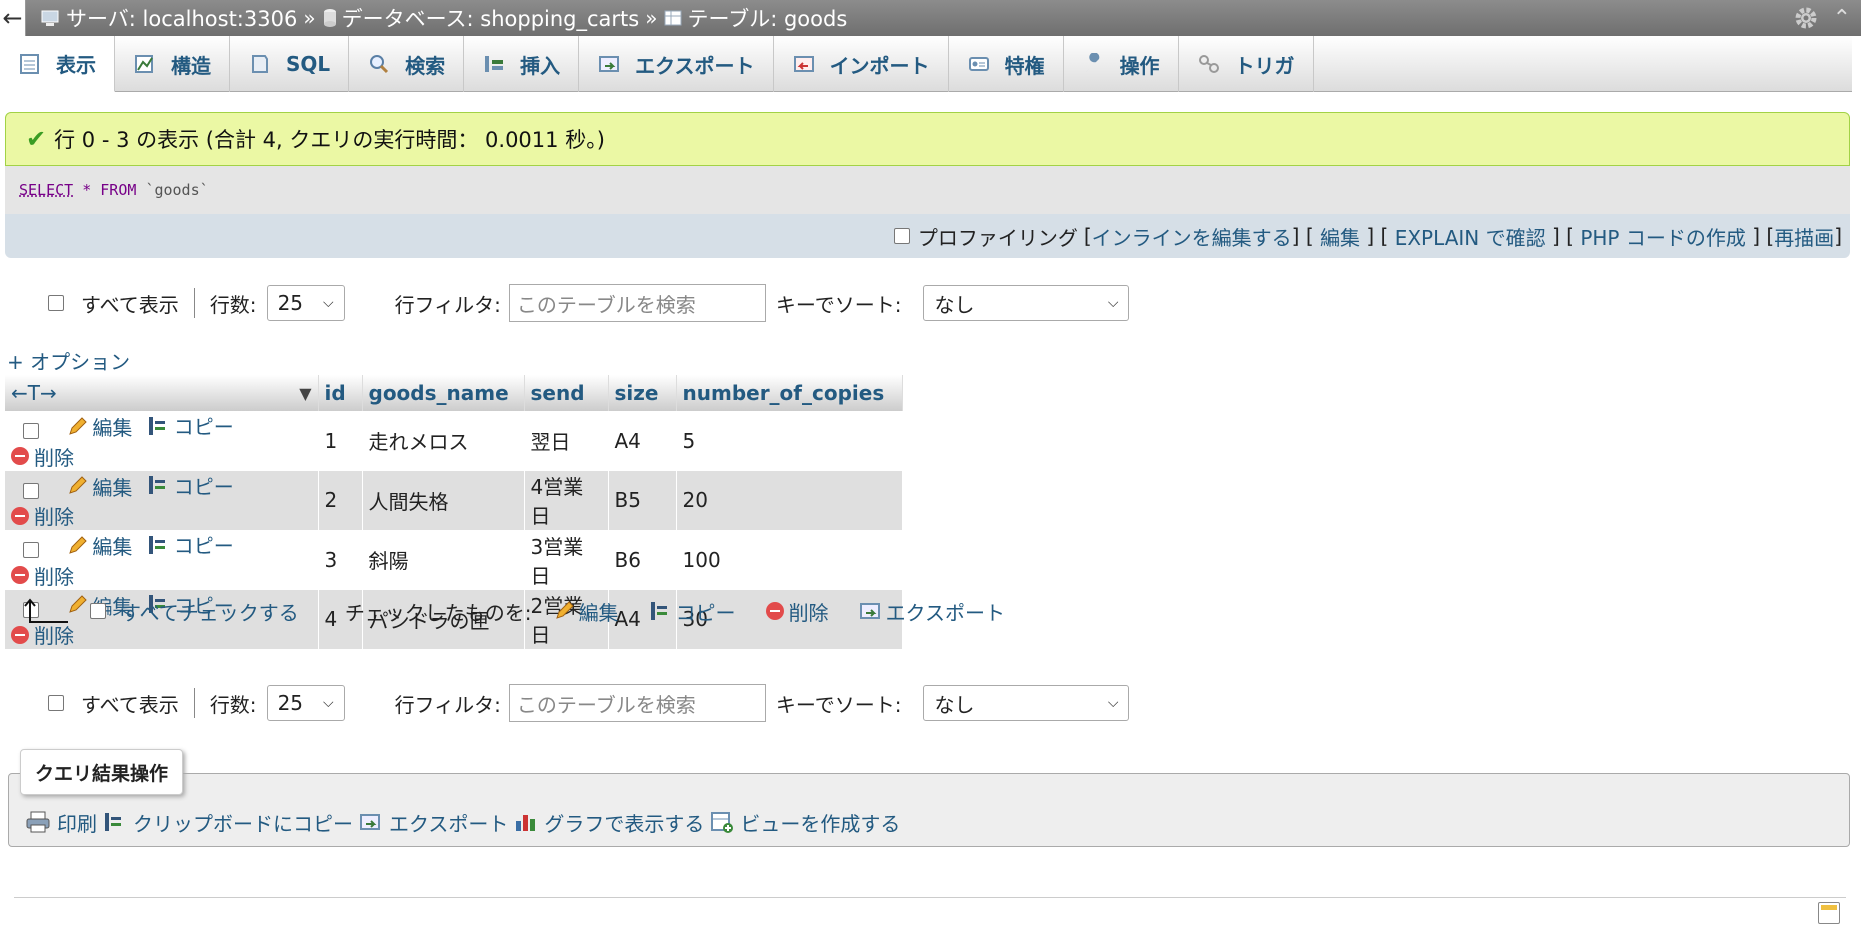 The width and height of the screenshot is (1861, 944). Describe the element at coordinates (61, 822) in the screenshot. I see `print-link: 印刷` at that location.